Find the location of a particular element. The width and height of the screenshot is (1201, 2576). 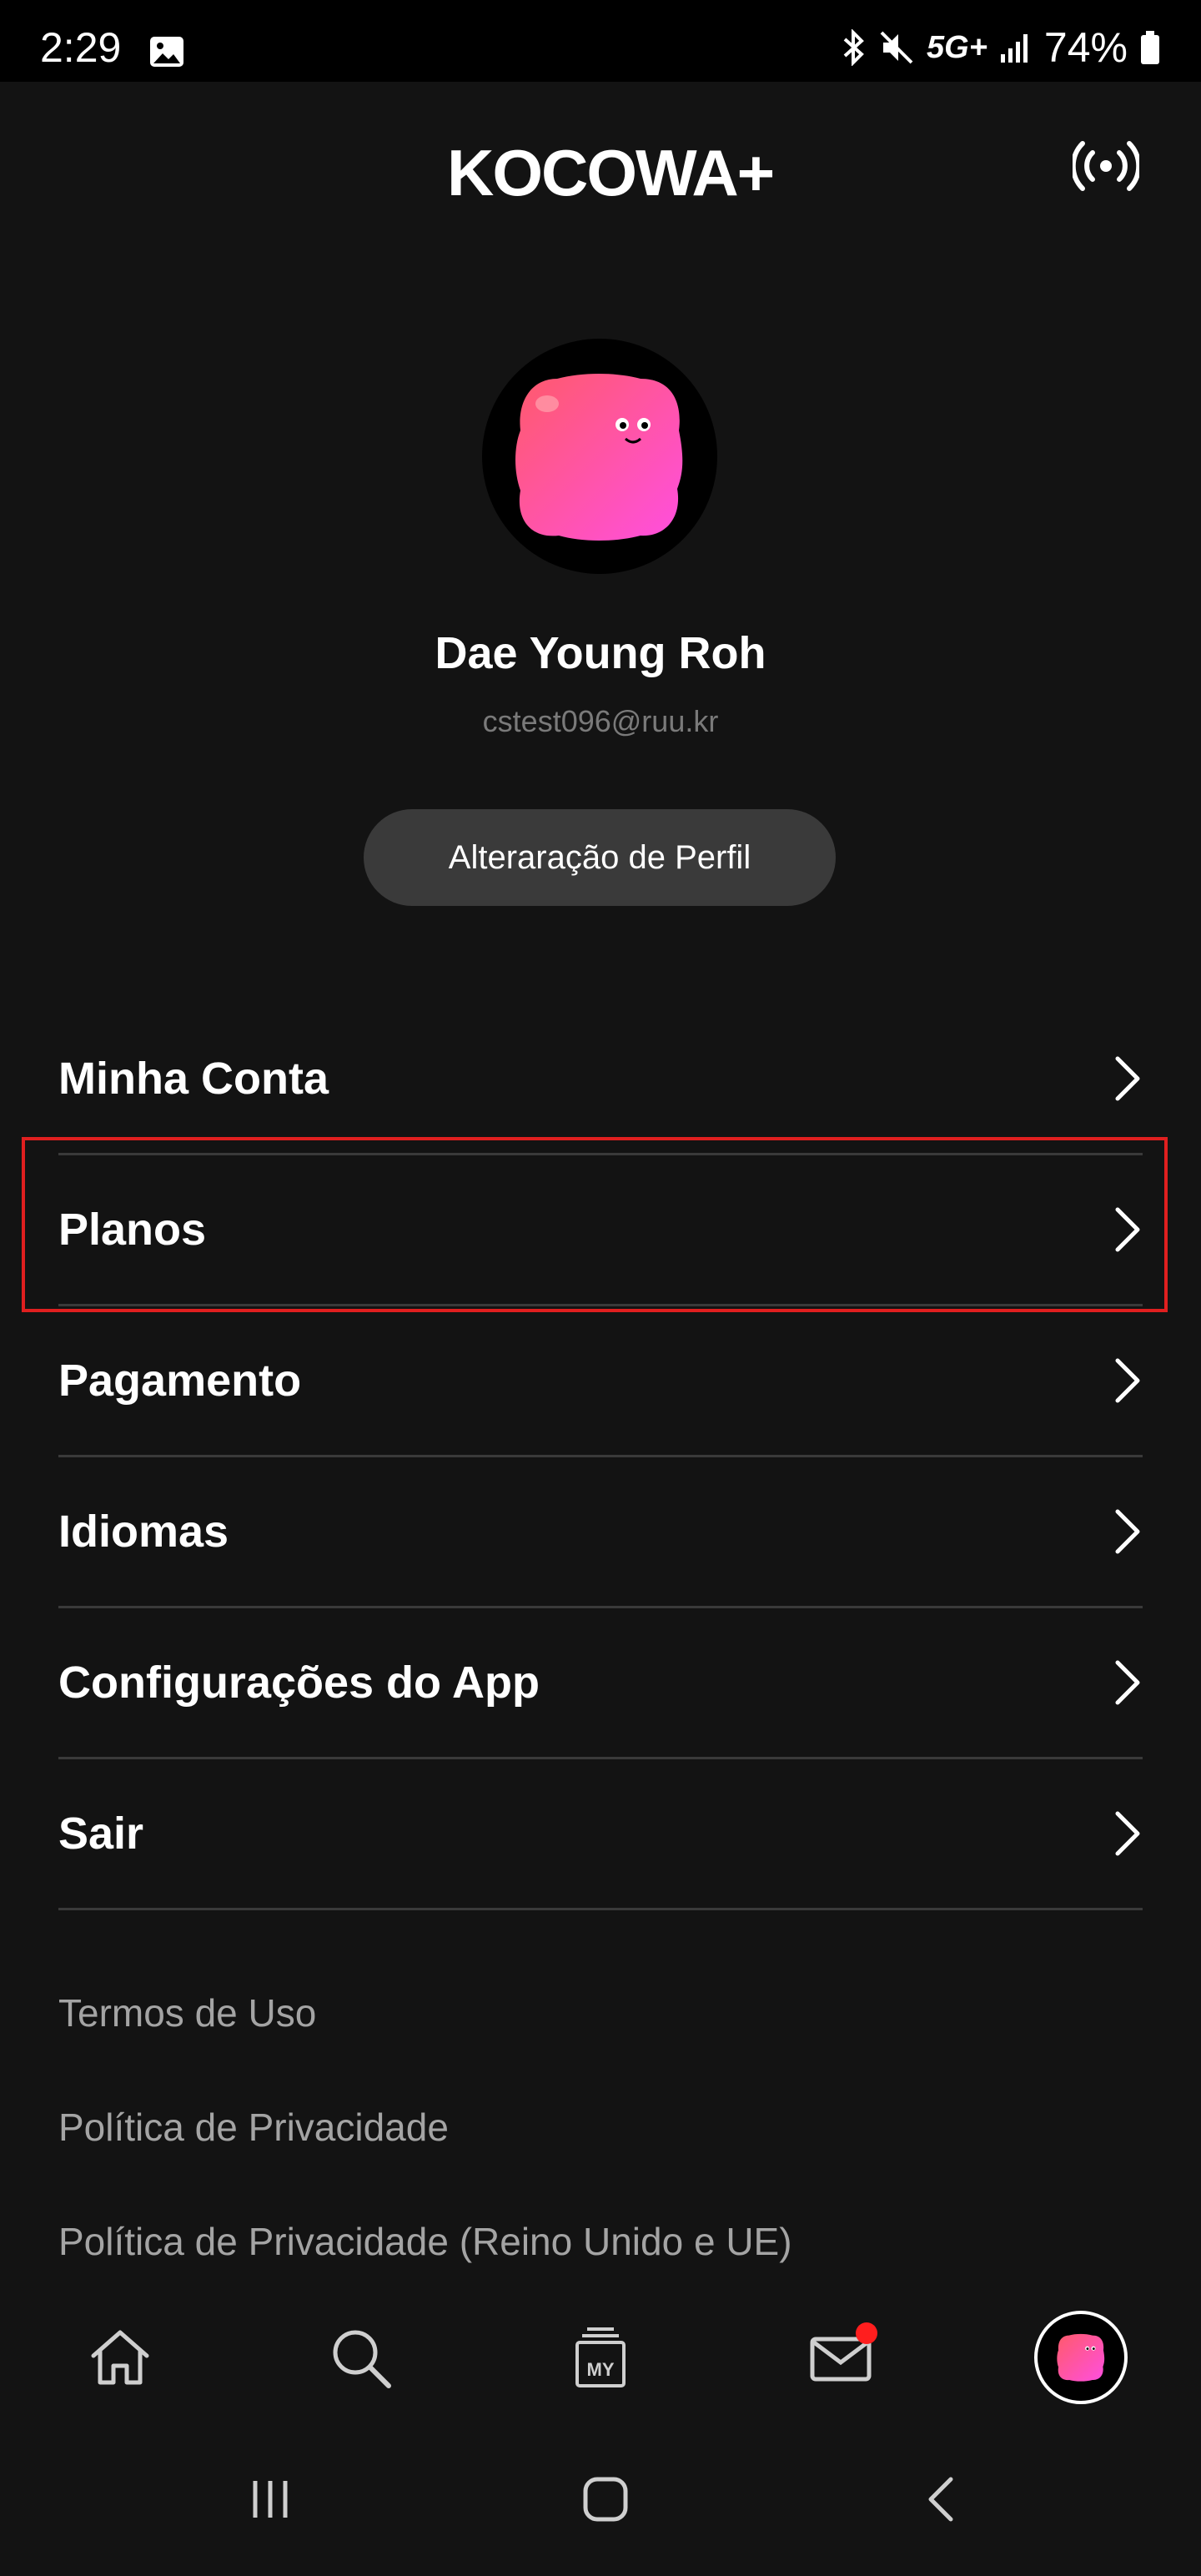

notification-dot is located at coordinates (867, 2333).